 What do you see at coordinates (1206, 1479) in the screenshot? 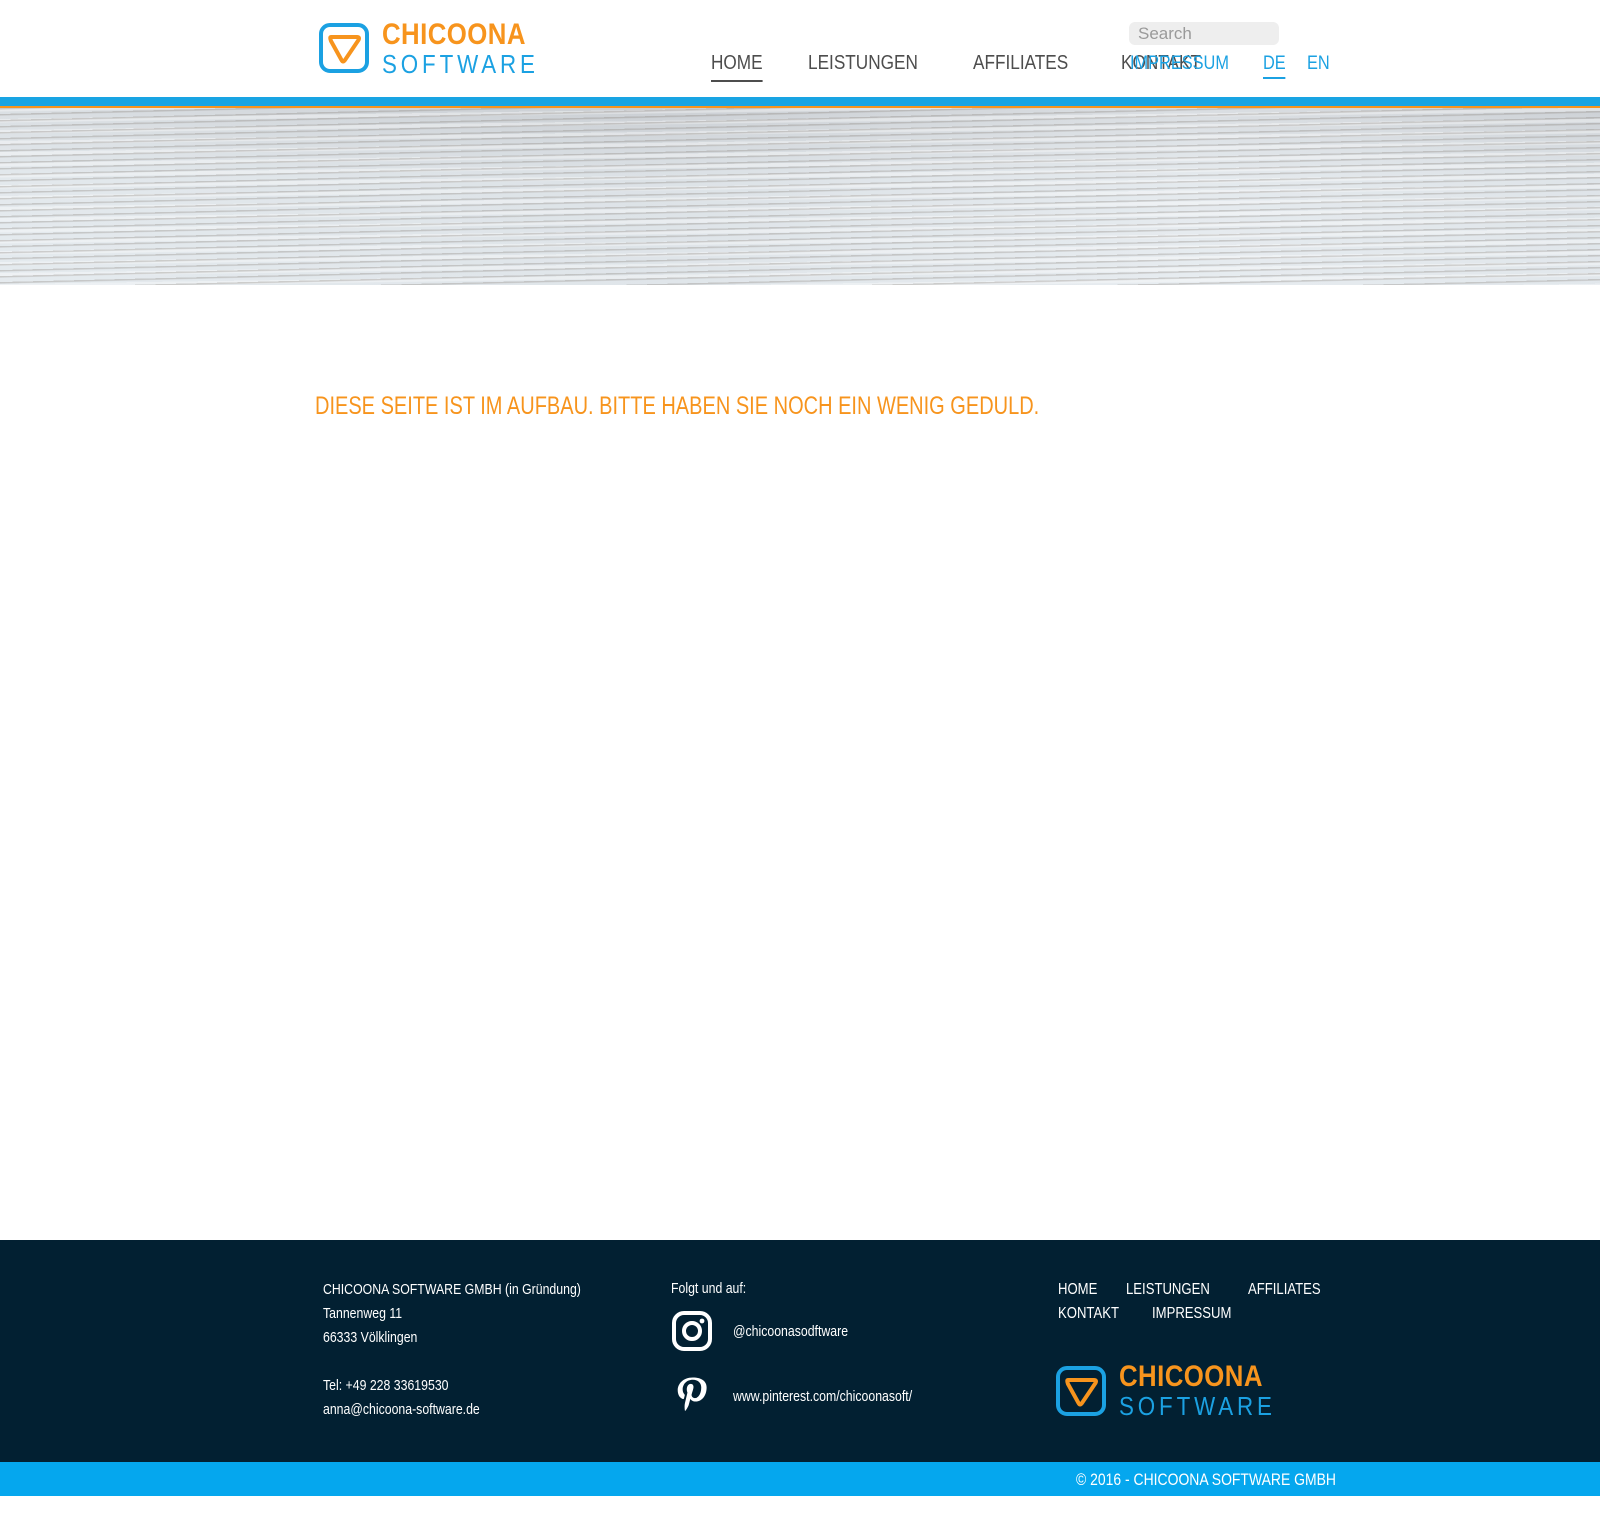
I see `copyright-text: © 2016 - CHICOONA SOFTWARE GMBH` at bounding box center [1206, 1479].